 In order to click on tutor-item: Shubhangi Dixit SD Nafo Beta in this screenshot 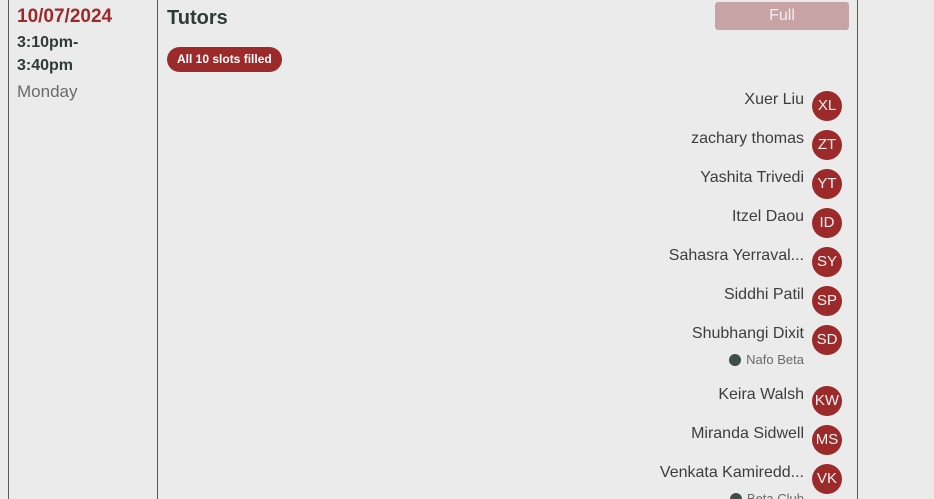, I will do `click(508, 352)`.